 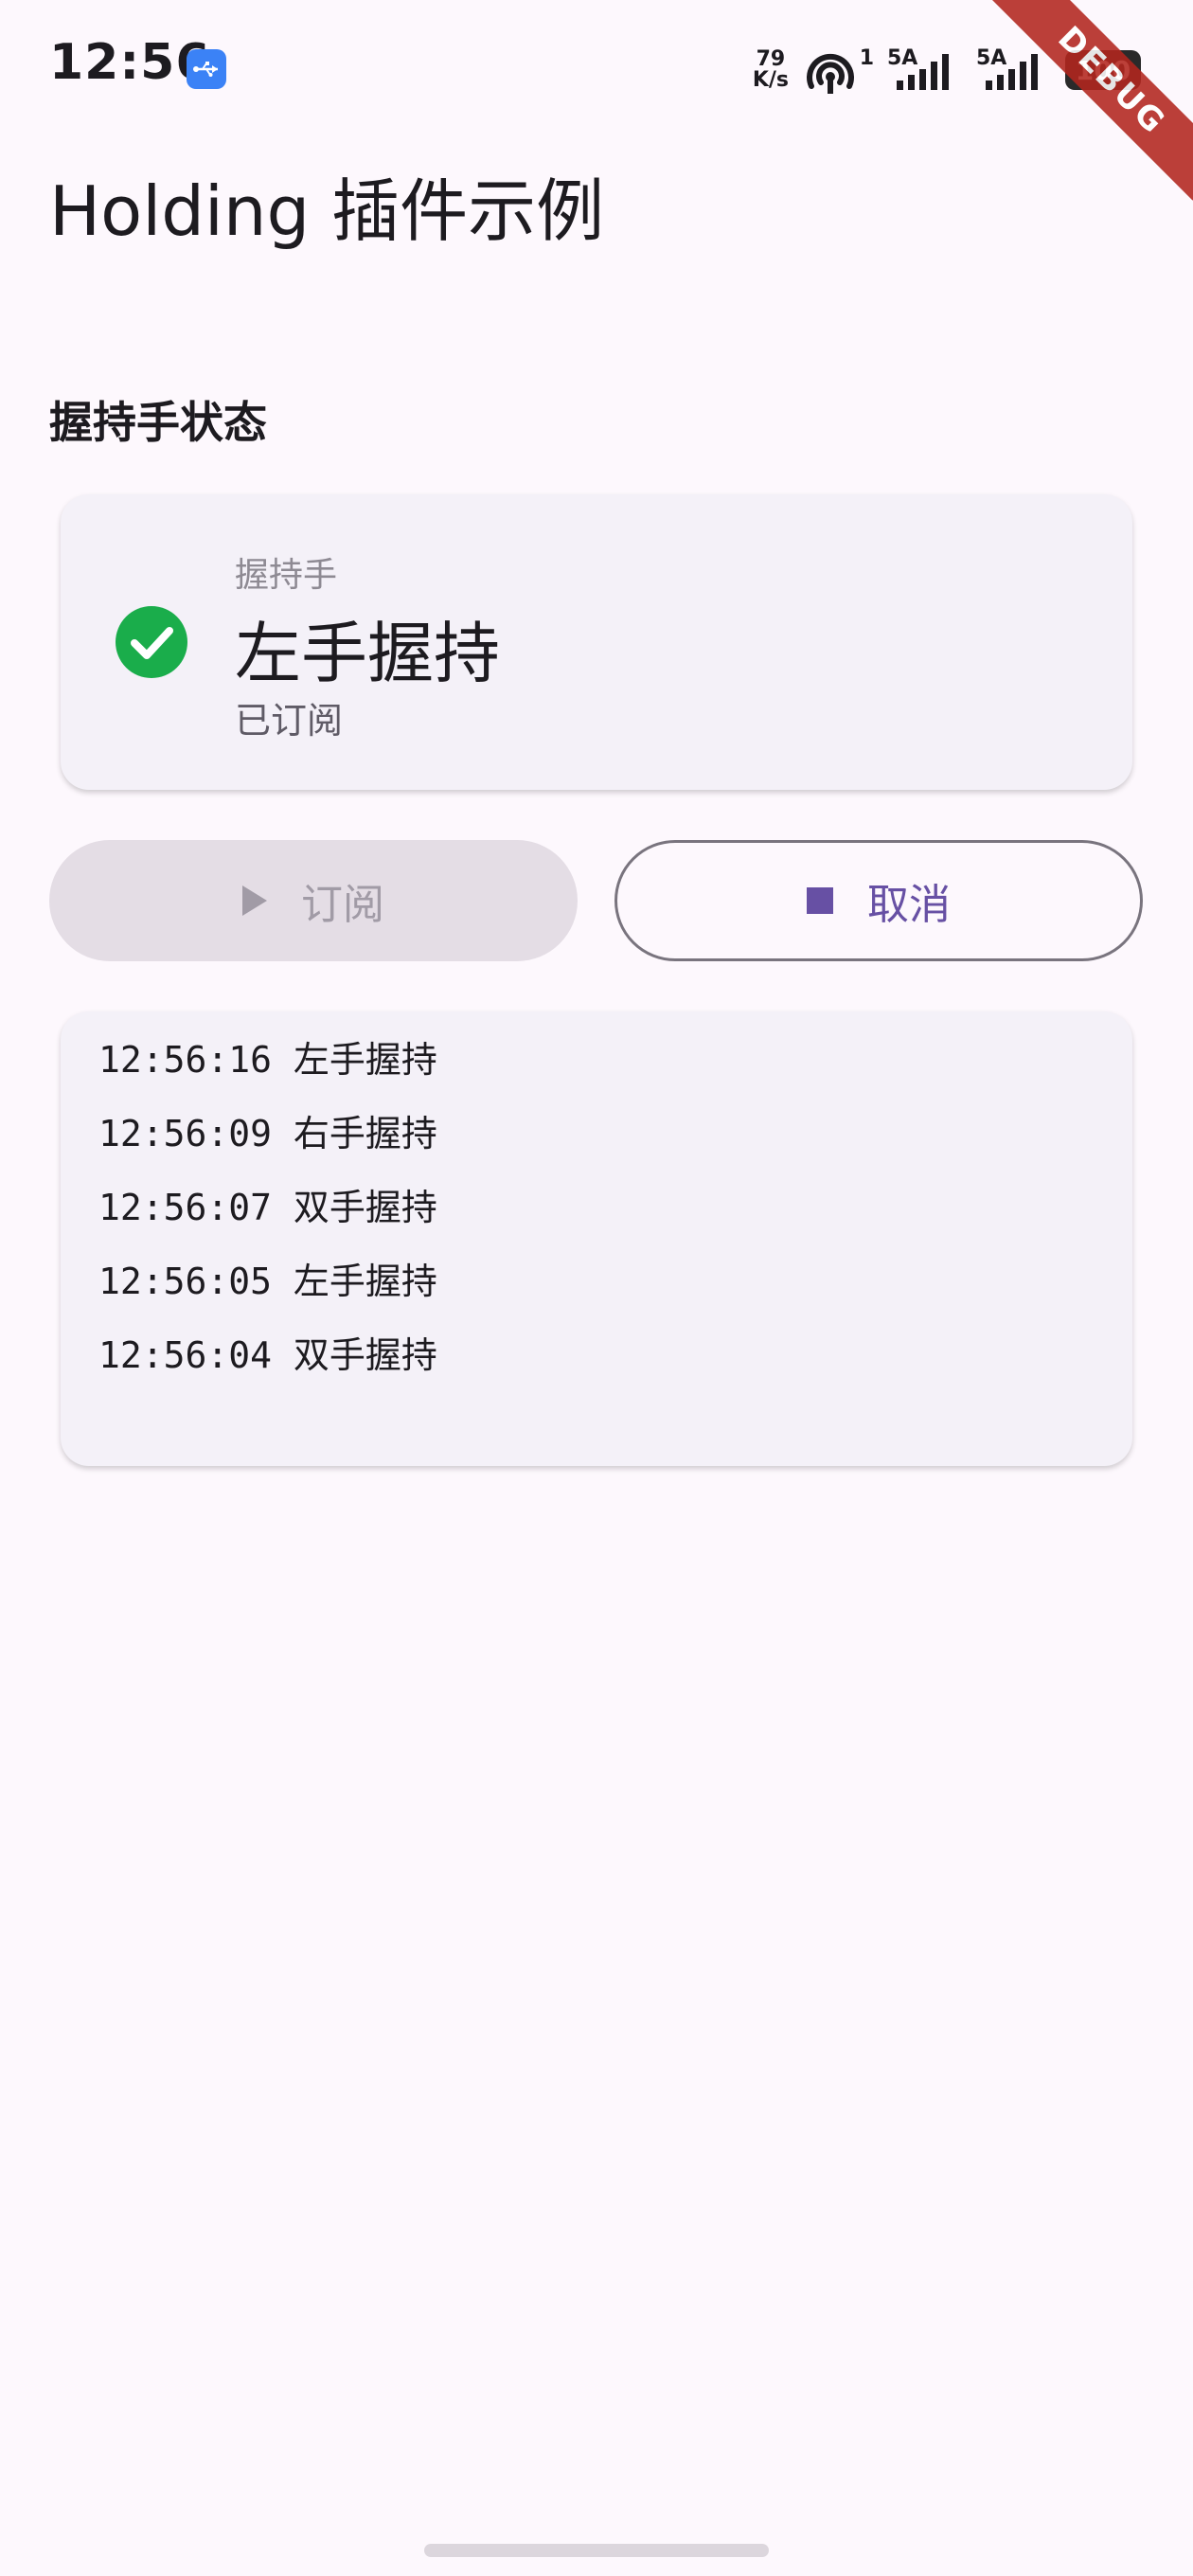 I want to click on log-time: 12:56:05, so click(x=185, y=1281).